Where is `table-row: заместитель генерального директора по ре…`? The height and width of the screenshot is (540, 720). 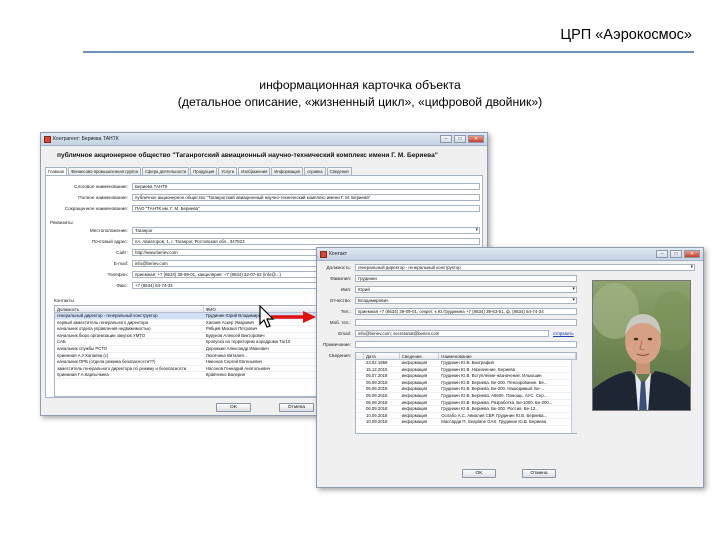 table-row: заместитель генерального директора по ре… is located at coordinates (186, 369).